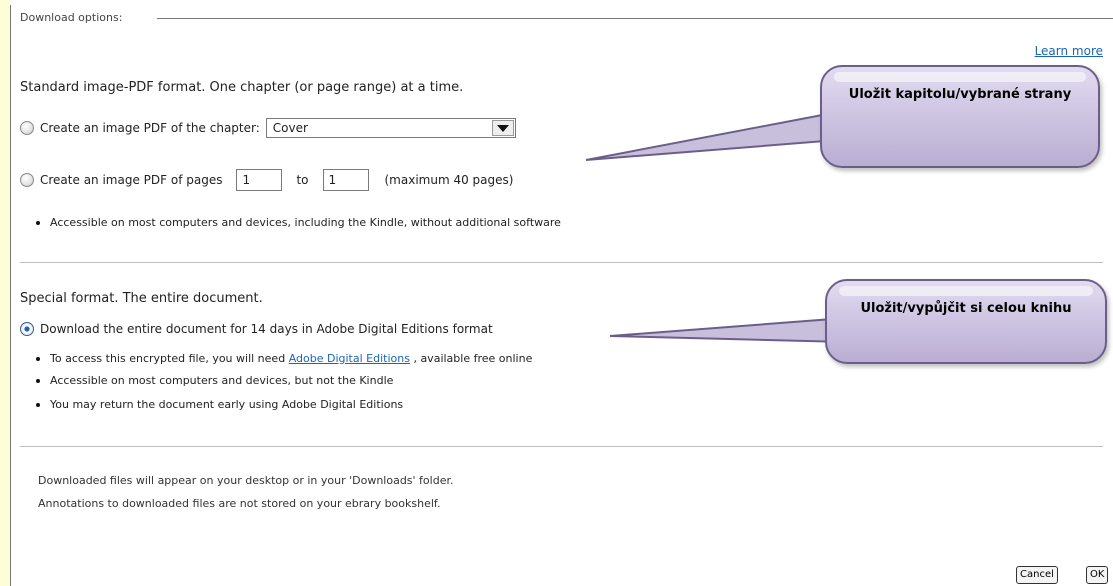 The image size is (1113, 586). I want to click on fieldset-border-left, so click(10, 295).